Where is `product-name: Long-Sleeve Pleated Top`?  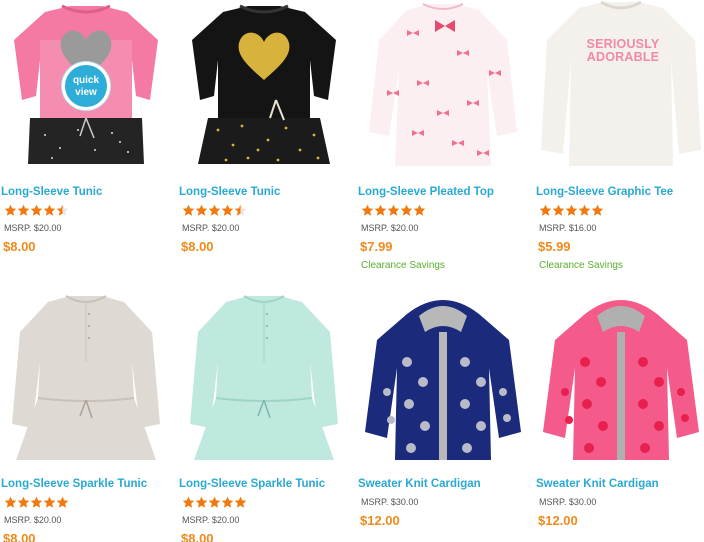
product-name: Long-Sleeve Pleated Top is located at coordinates (426, 192).